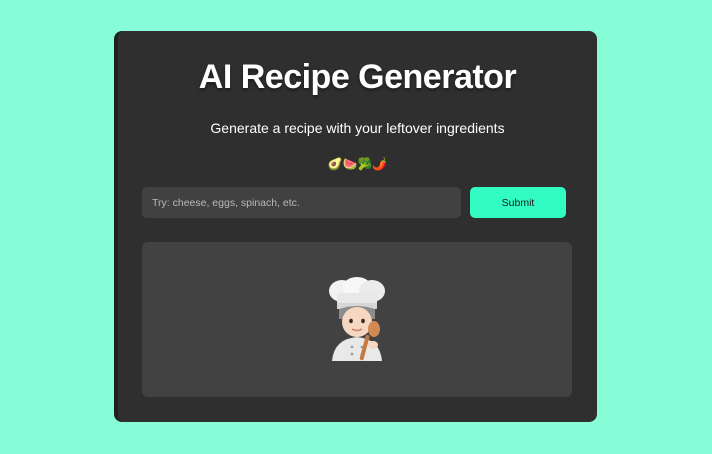 Image resolution: width=712 pixels, height=454 pixels. I want to click on chef-icon, so click(357, 319).